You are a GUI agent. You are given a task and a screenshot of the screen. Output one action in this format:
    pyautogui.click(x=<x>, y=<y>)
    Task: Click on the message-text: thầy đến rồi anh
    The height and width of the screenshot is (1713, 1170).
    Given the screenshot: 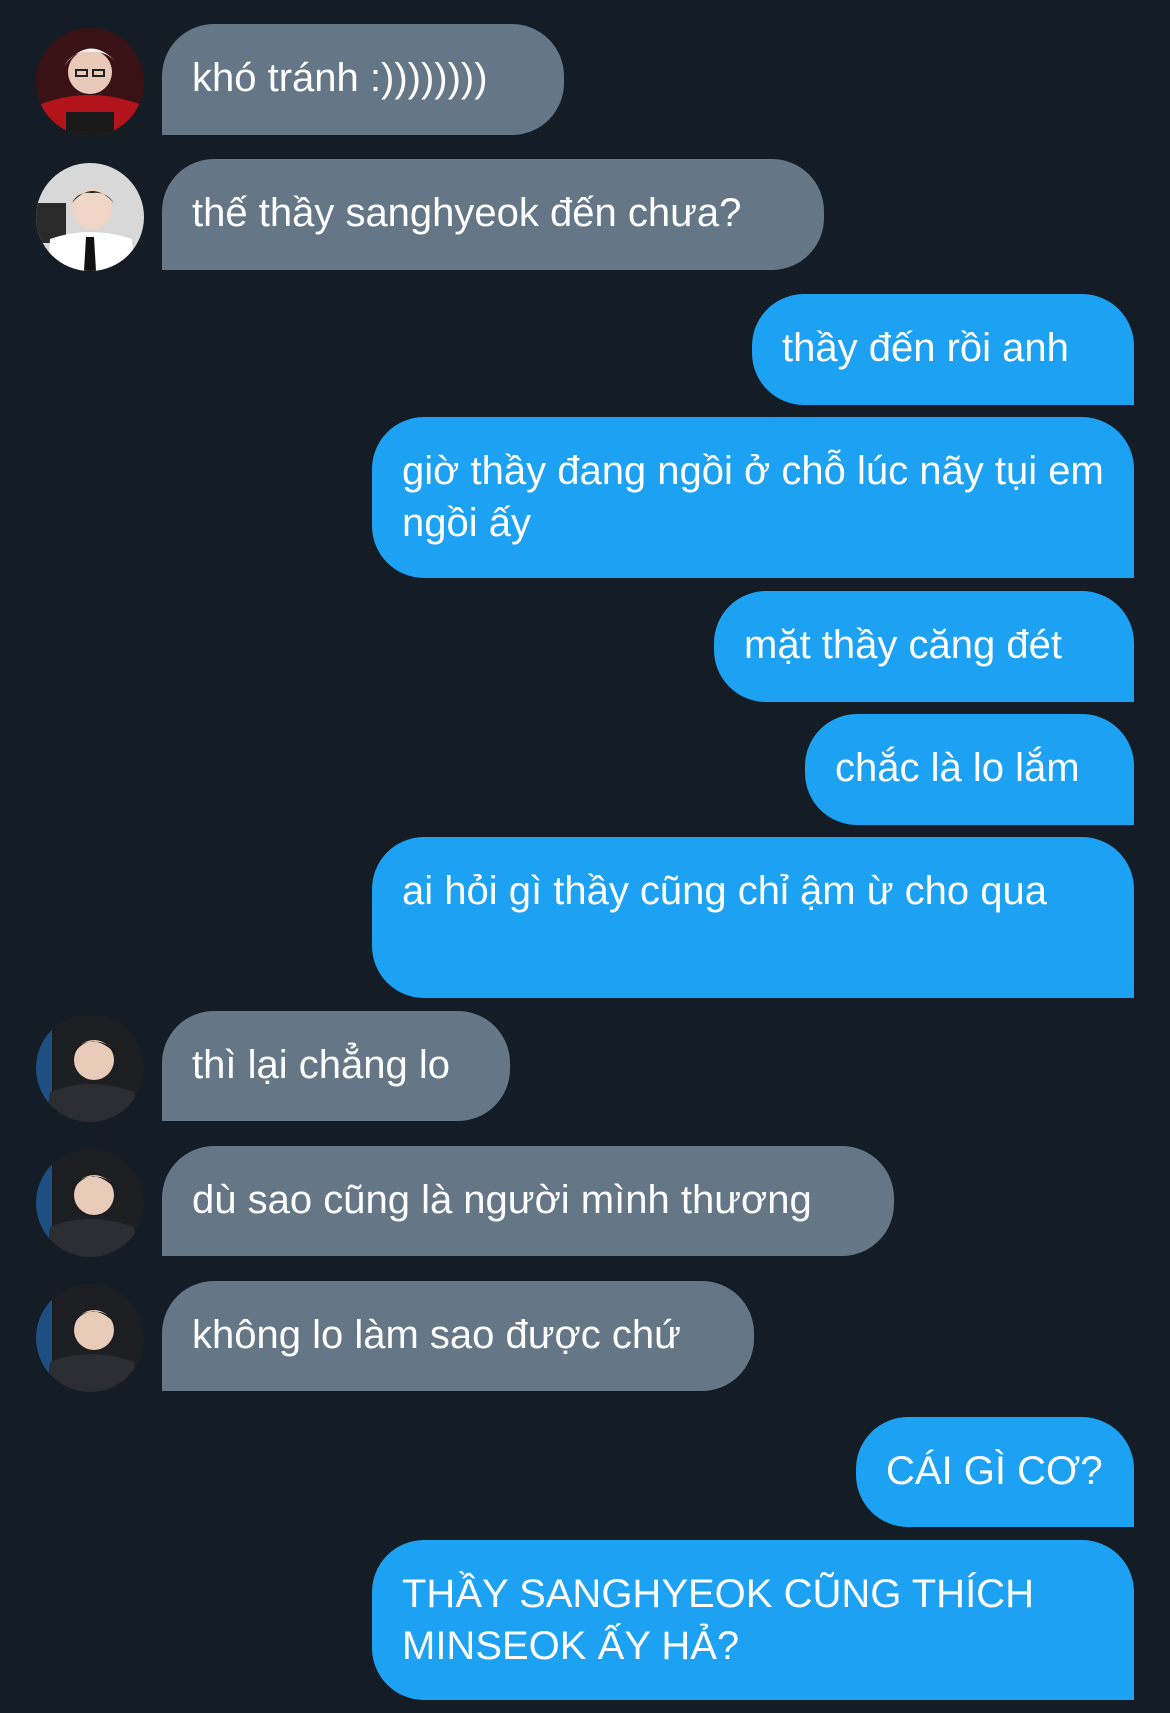 What is the action you would take?
    pyautogui.click(x=925, y=348)
    